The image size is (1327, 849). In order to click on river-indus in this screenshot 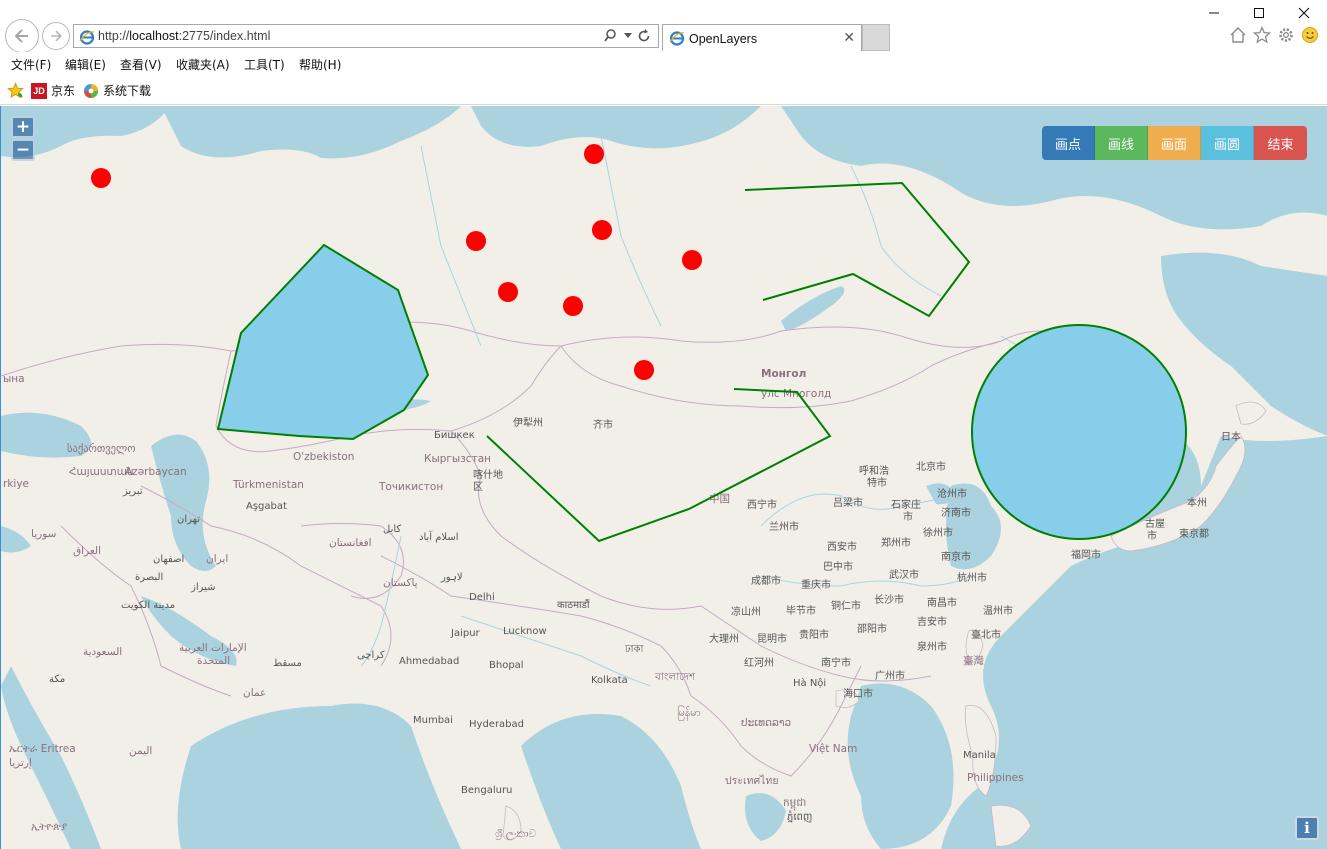, I will do `click(381, 601)`.